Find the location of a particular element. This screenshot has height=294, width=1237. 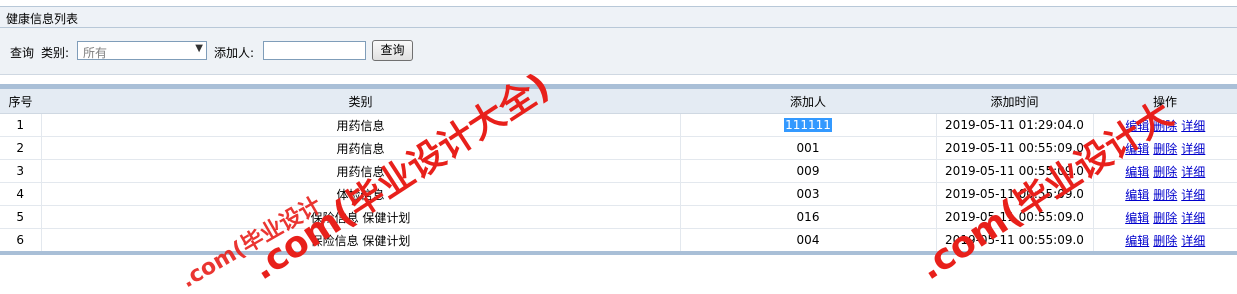

table-row: 4 体检信息 003 2019-05-11 00:55:09.0 编辑 删除 详细 is located at coordinates (618, 194).